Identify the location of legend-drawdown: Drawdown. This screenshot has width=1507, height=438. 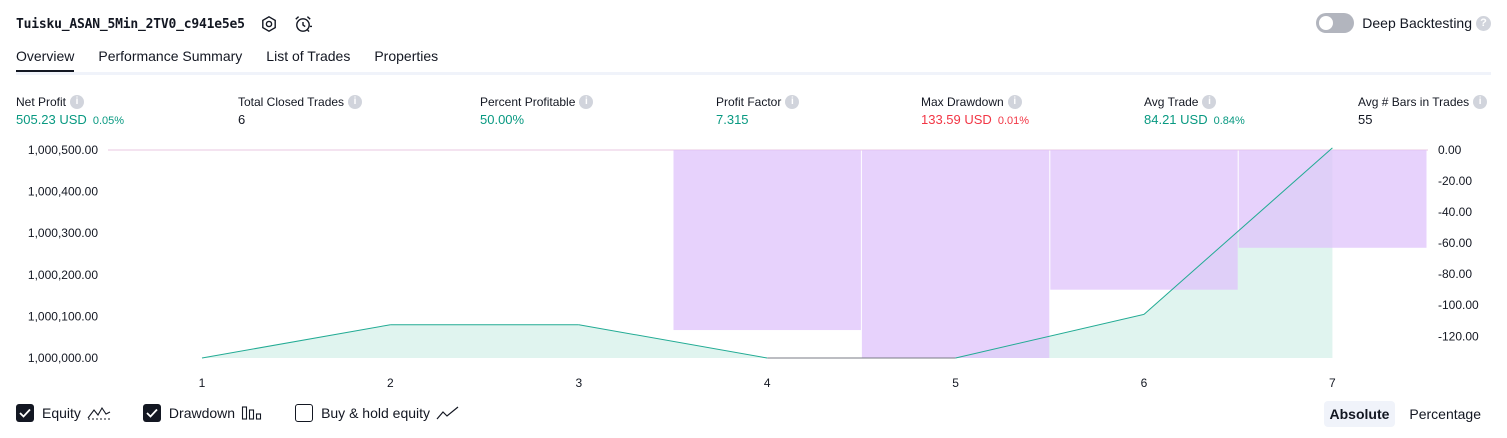
(202, 413).